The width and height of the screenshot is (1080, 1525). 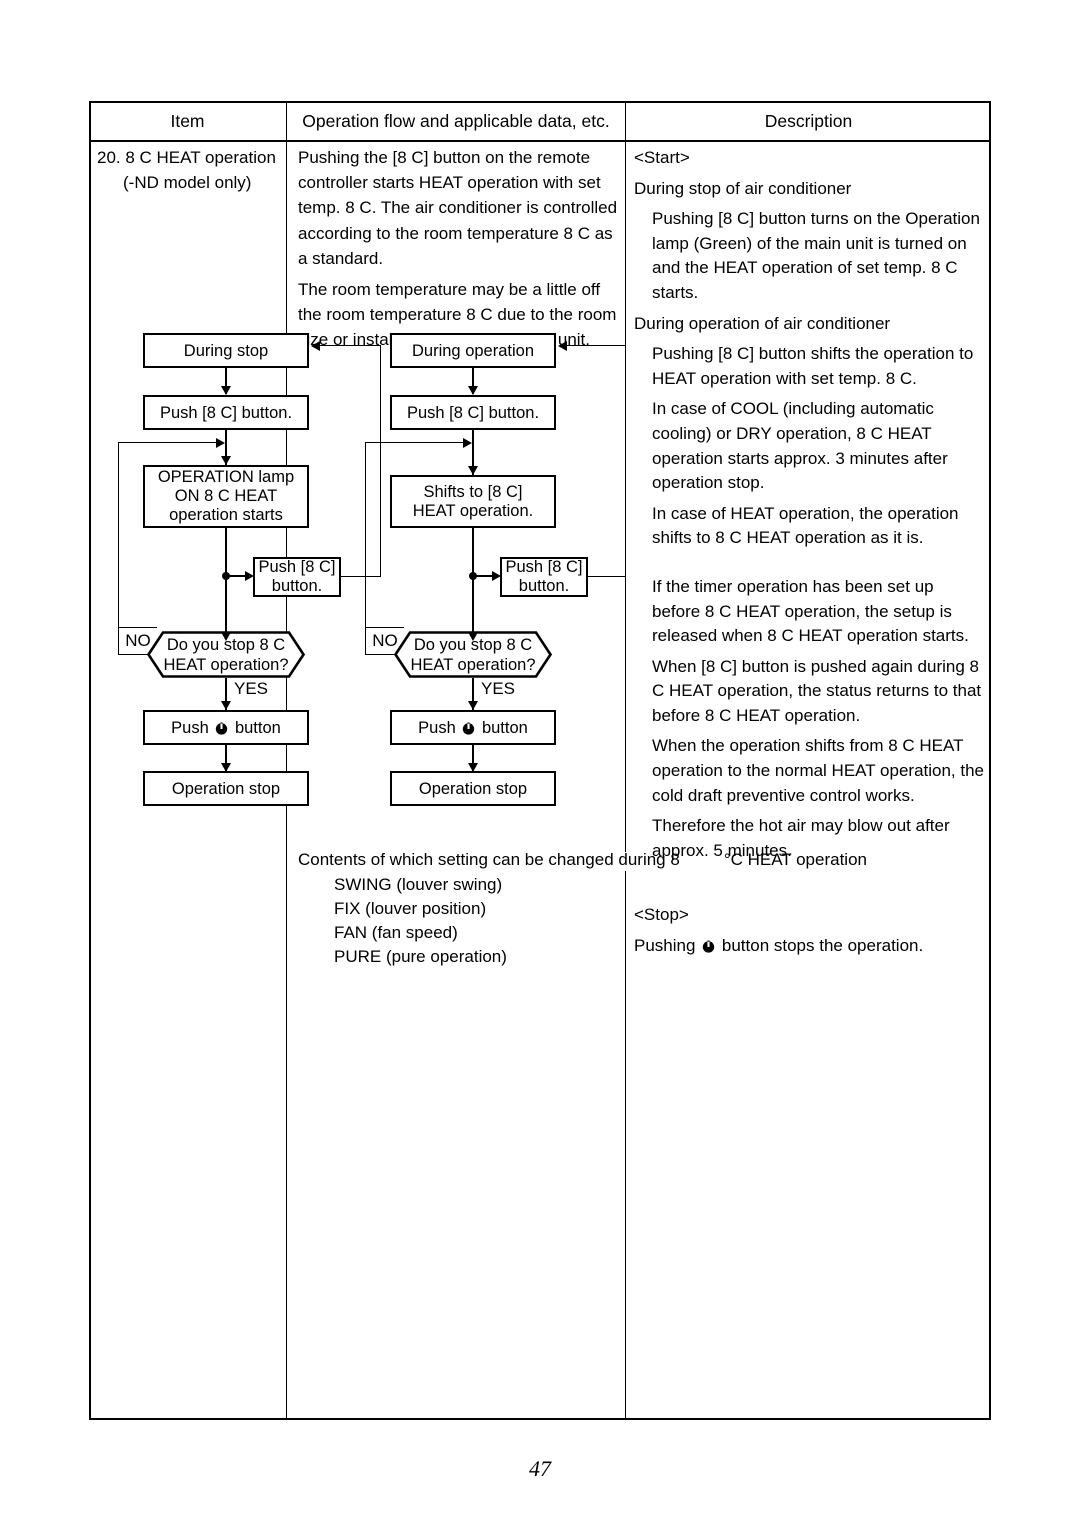 I want to click on flow-right-shifts-lines: Shifts to [8 C] HEAT operation., so click(x=473, y=502).